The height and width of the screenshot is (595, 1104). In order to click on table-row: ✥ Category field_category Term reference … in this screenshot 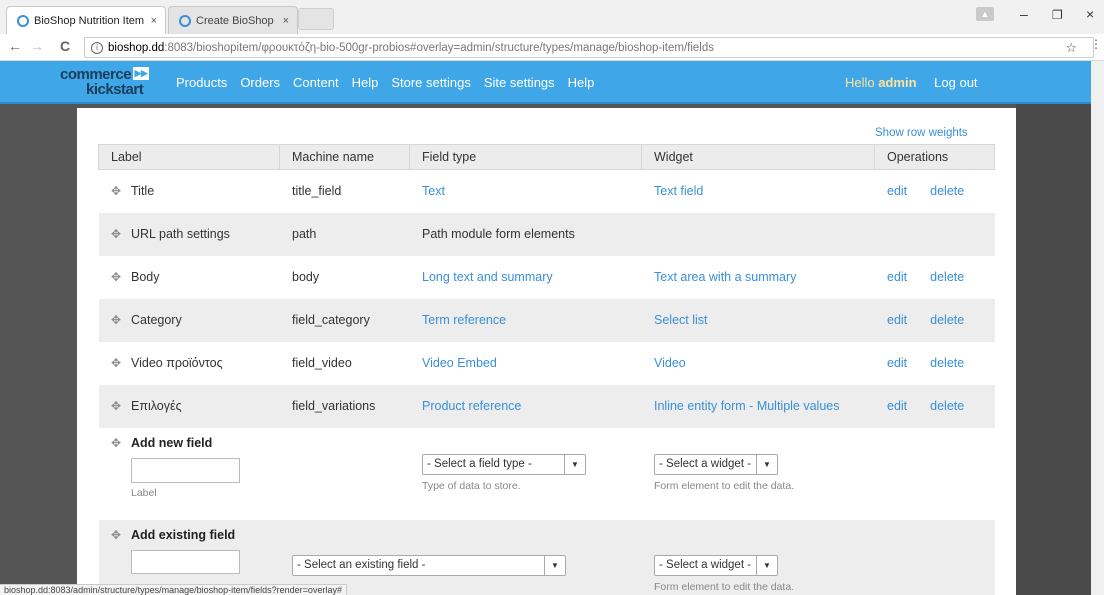, I will do `click(546, 320)`.